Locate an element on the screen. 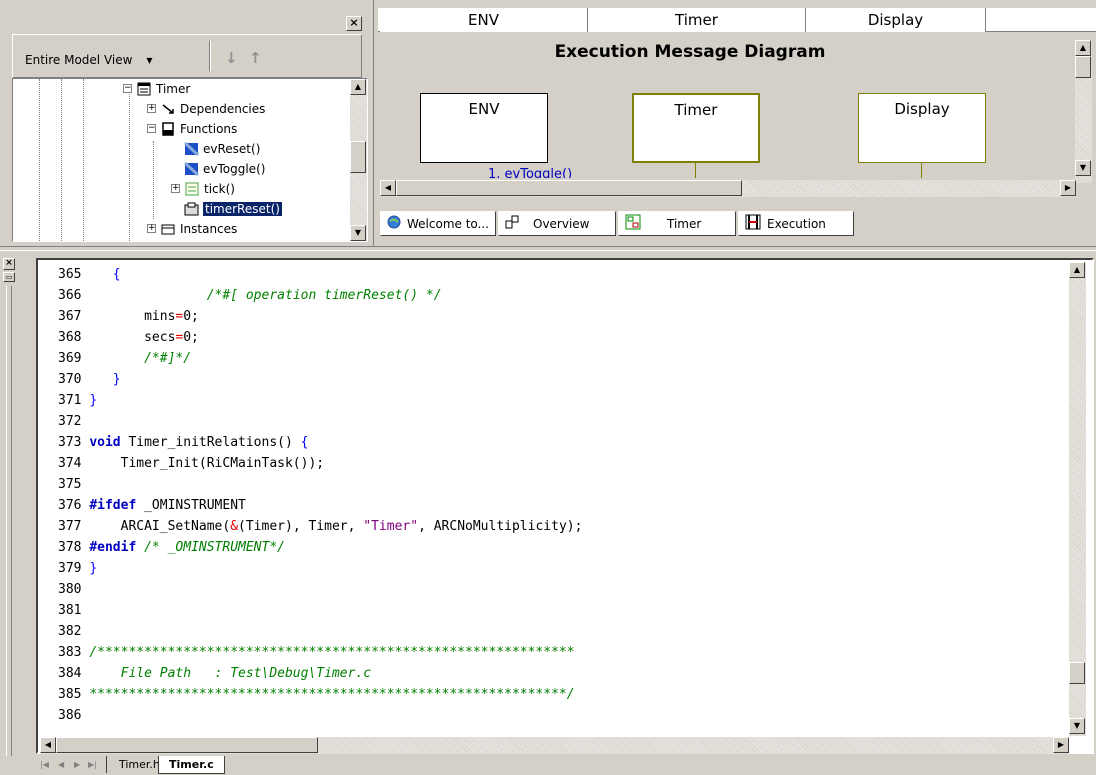  lifeline-env: ENV is located at coordinates (484, 128).